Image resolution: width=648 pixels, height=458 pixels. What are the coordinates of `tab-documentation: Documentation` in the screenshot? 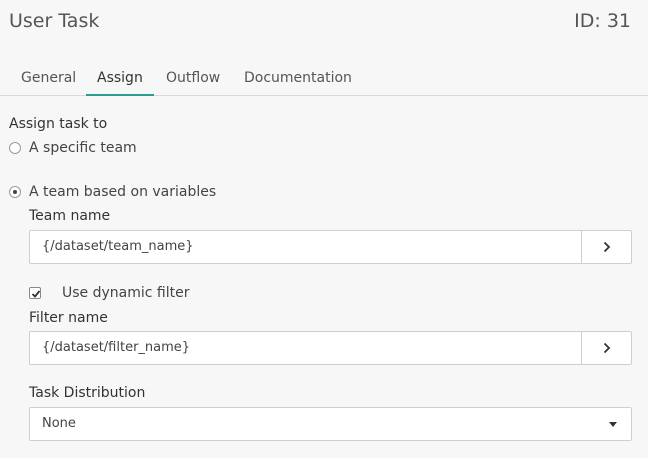 It's located at (298, 83).